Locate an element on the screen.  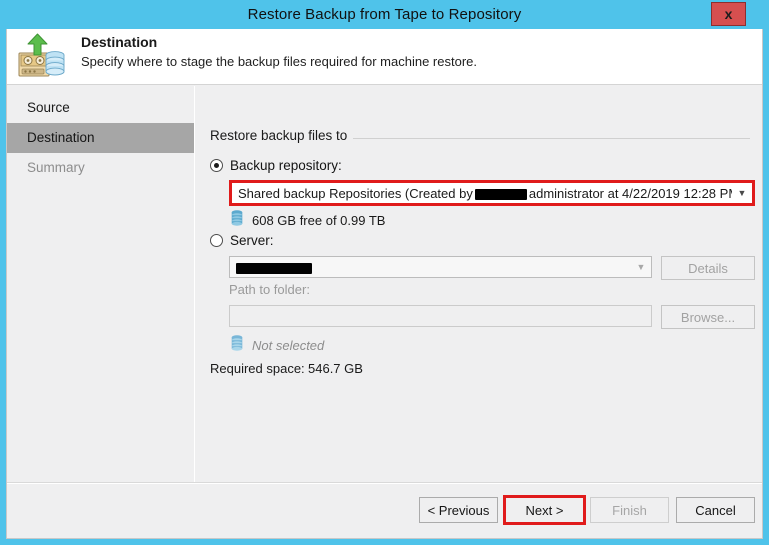
finish-button: Finish is located at coordinates (629, 510).